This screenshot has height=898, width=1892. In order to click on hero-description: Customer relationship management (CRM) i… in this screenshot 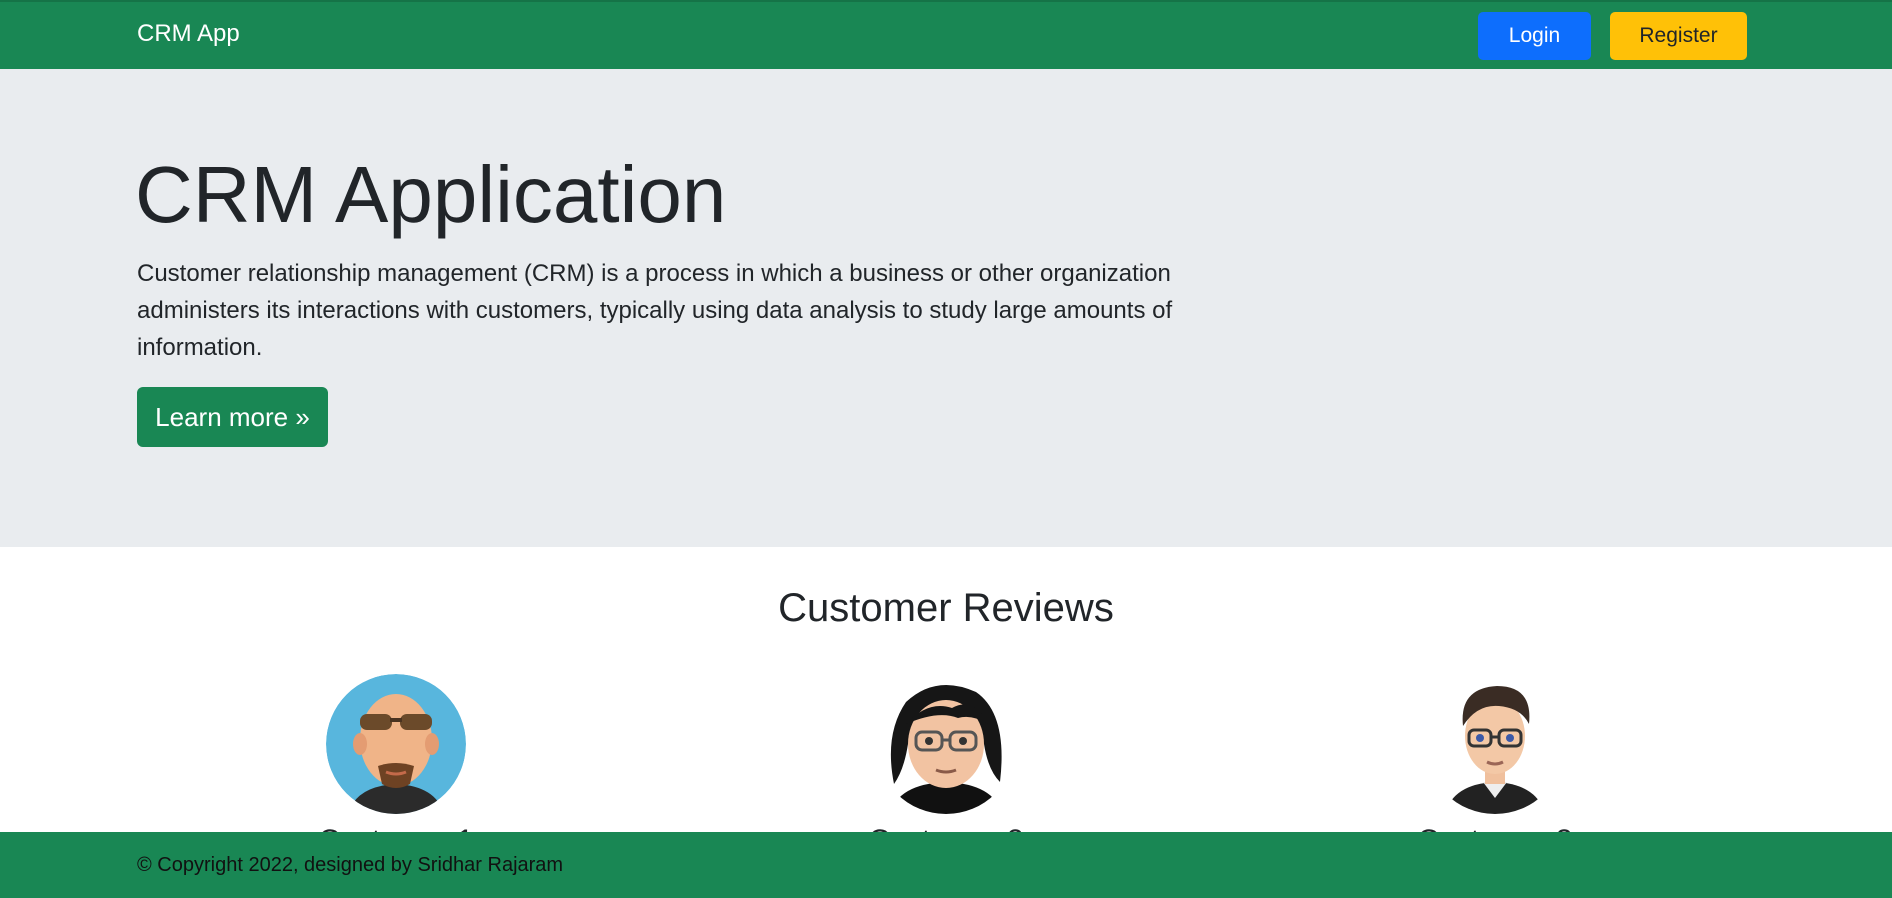, I will do `click(655, 310)`.